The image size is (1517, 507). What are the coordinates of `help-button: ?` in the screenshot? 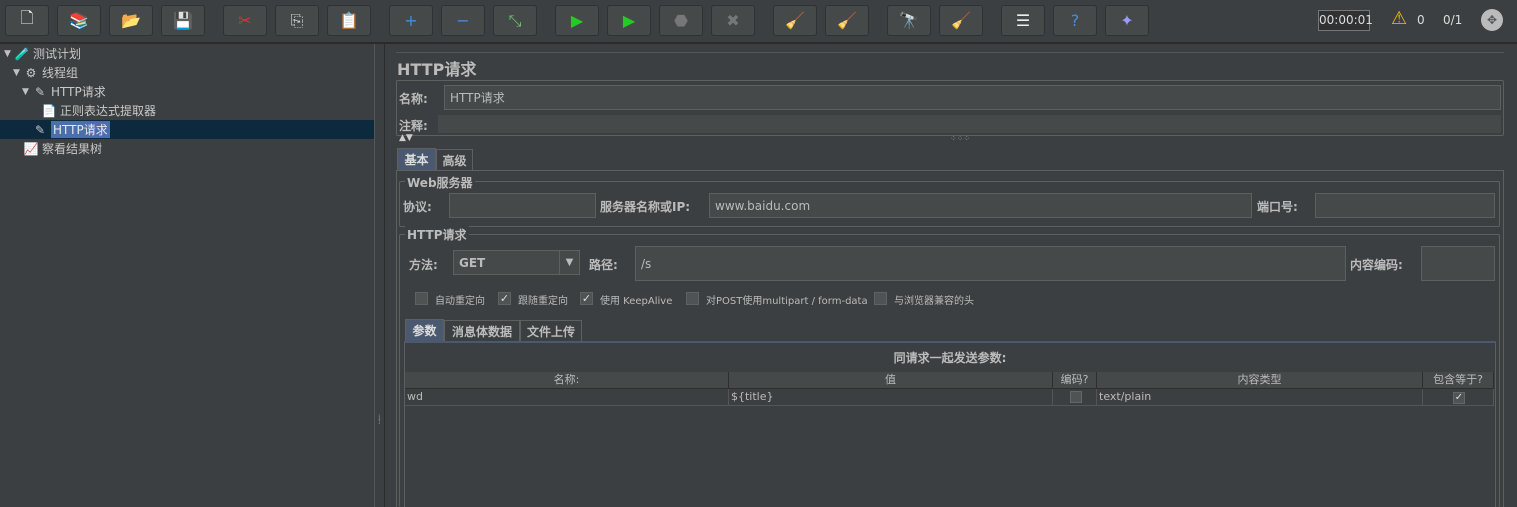 It's located at (1075, 20).